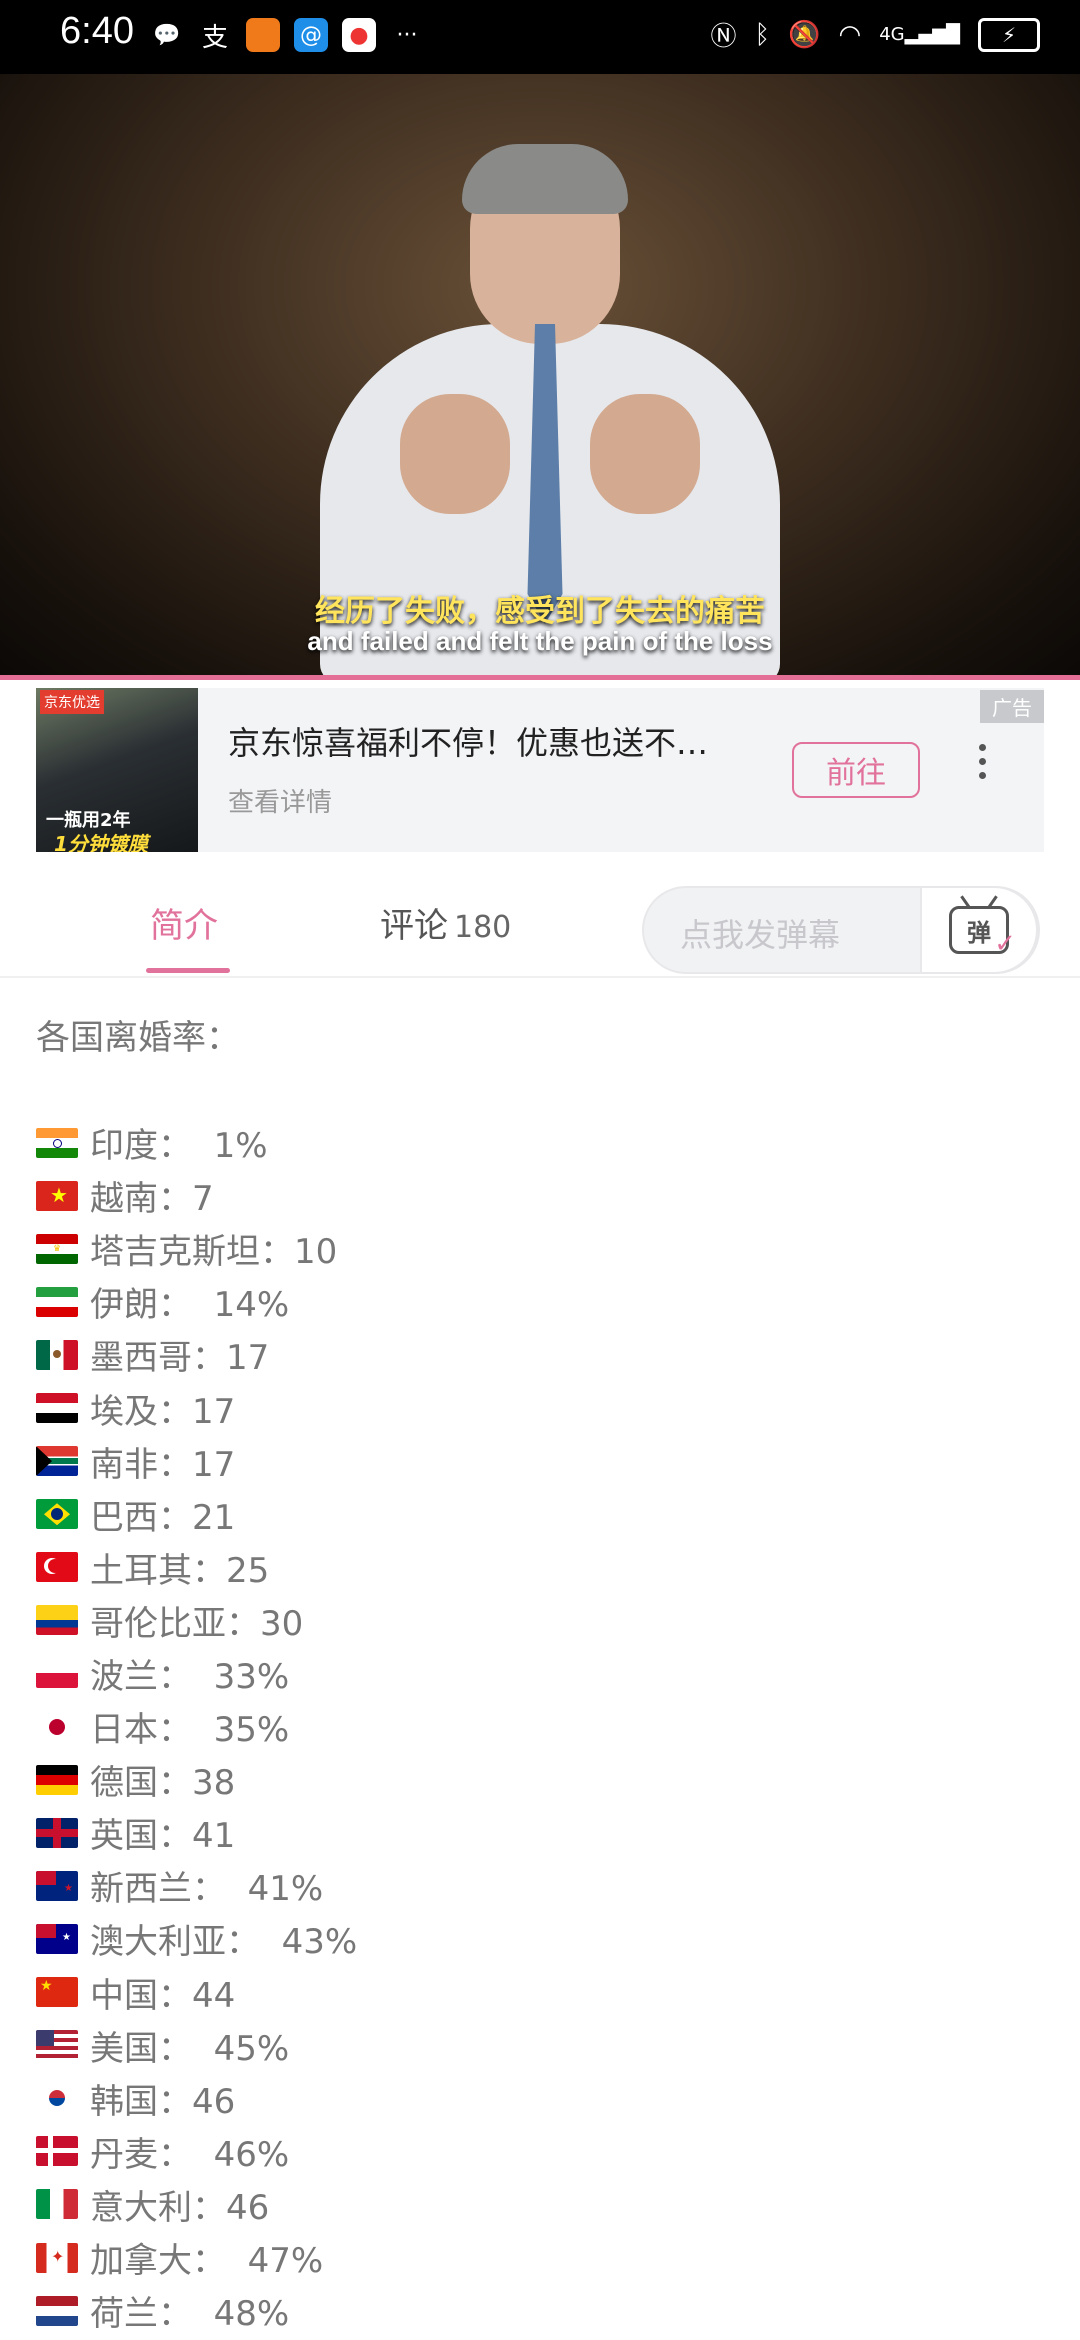 The height and width of the screenshot is (2340, 1080). Describe the element at coordinates (180, 1570) in the screenshot. I see `list-item-text: 土耳其：25` at that location.